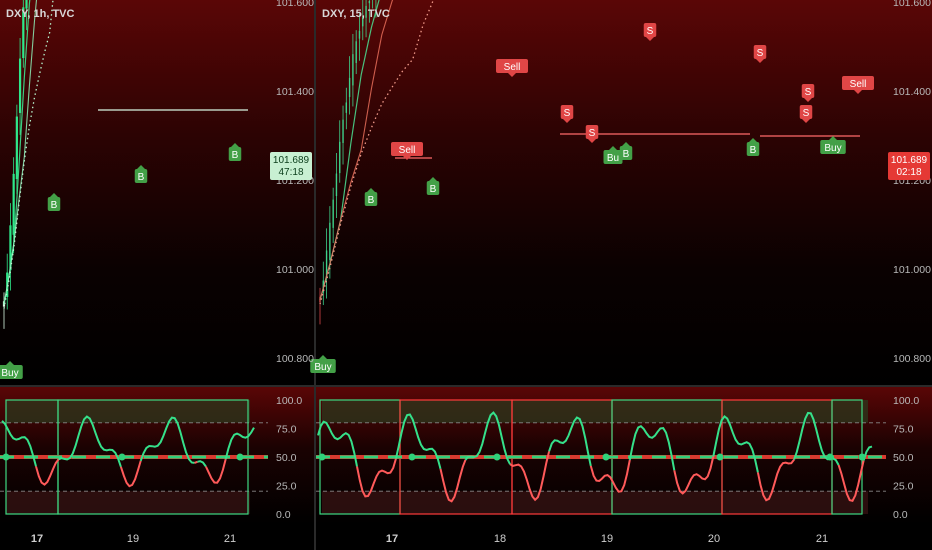 This screenshot has height=550, width=932. I want to click on right-last-price-label: 101.689 02:18, so click(909, 166).